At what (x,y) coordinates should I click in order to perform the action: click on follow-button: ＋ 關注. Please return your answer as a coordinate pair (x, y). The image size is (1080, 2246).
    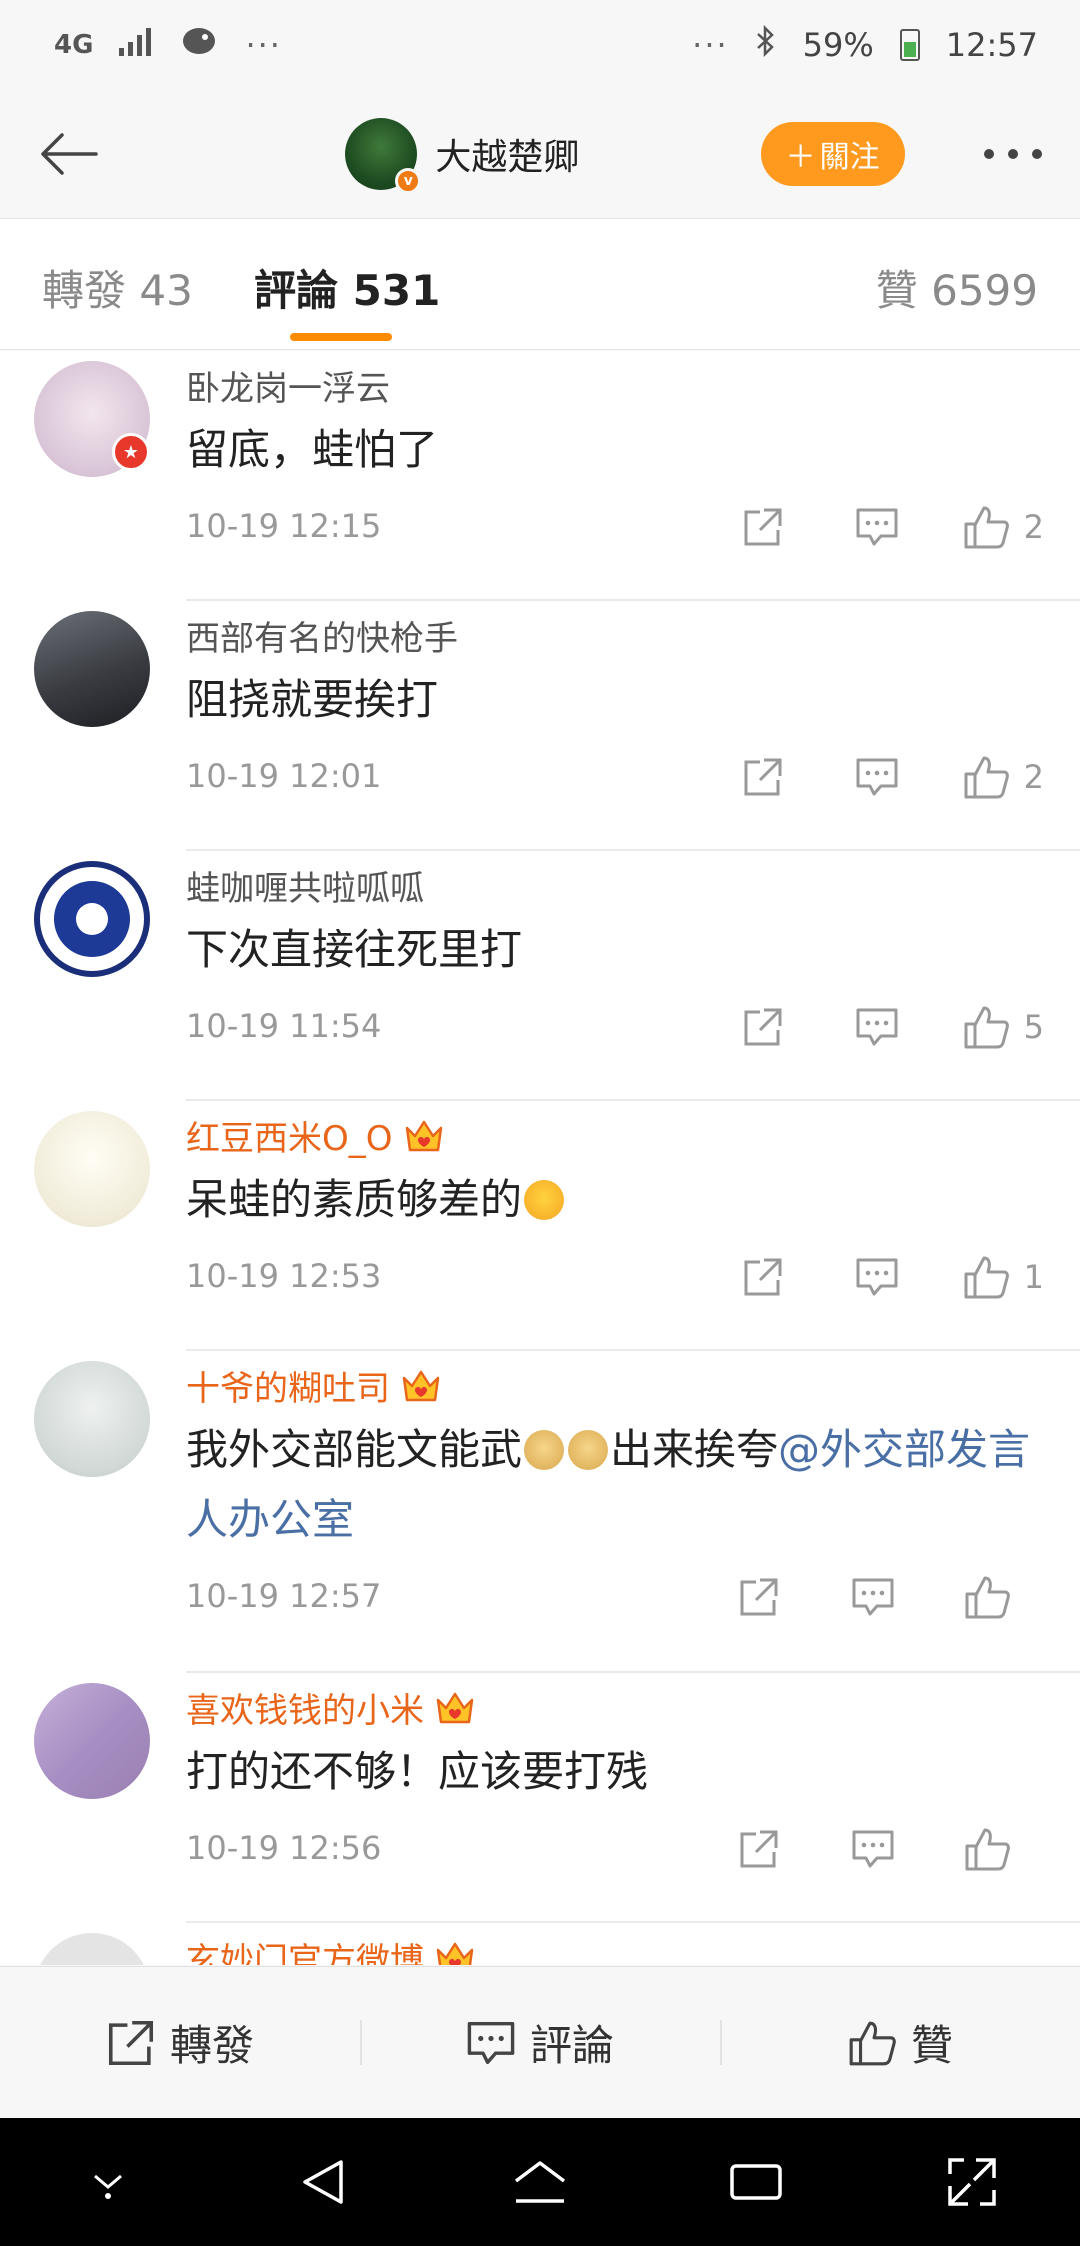
    Looking at the image, I should click on (832, 154).